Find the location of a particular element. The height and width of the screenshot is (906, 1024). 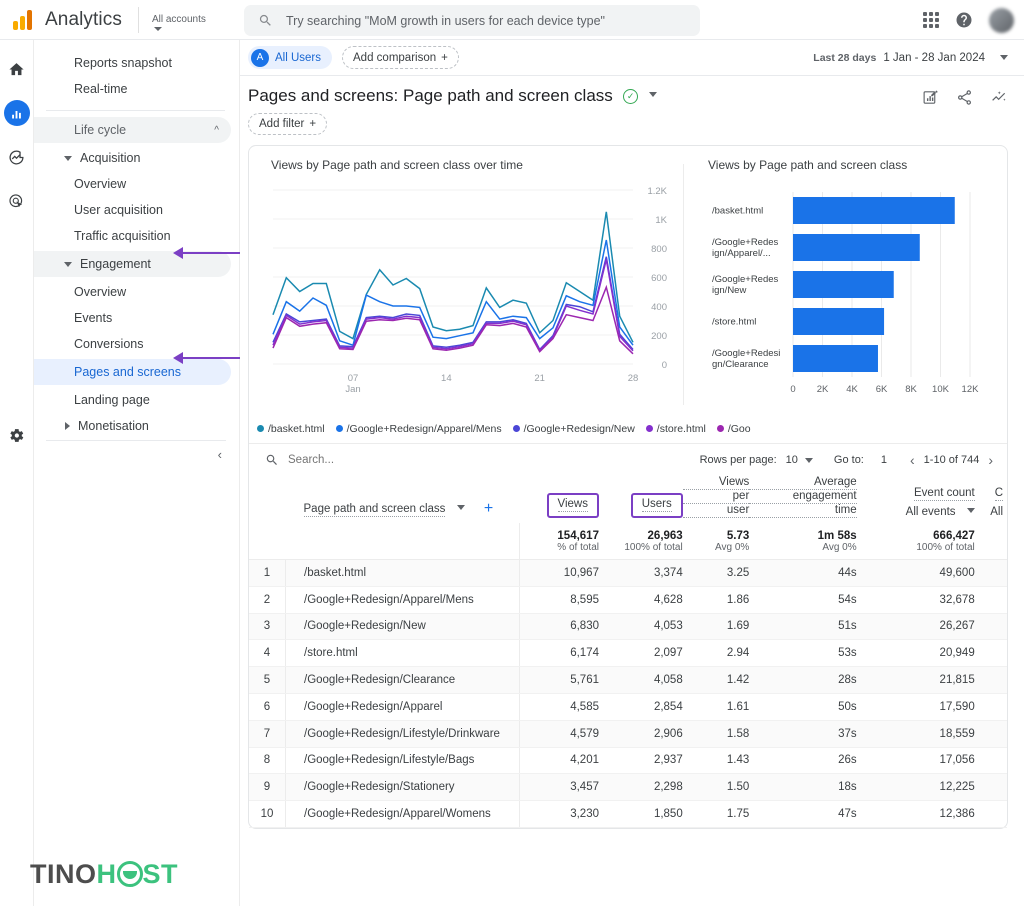

divider is located at coordinates (138, 19).